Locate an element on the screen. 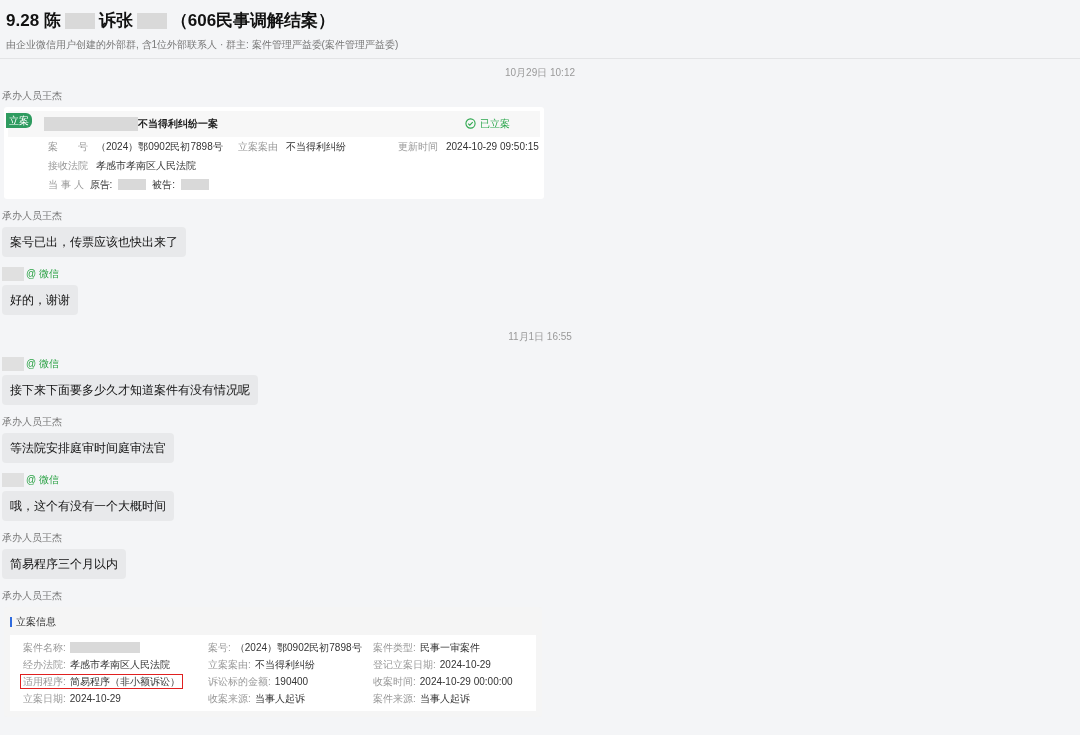 This screenshot has height=735, width=1080. field-label: 案件名称: is located at coordinates (44, 647).